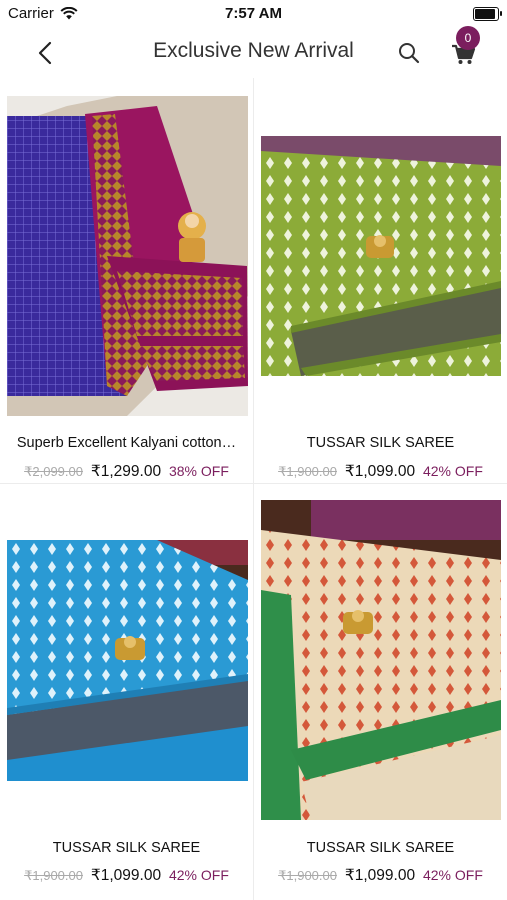 This screenshot has width=507, height=900. I want to click on battery-icon, so click(487, 14).